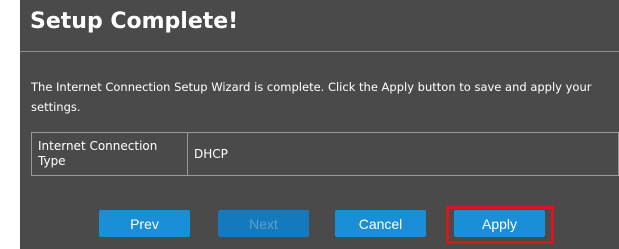 This screenshot has height=249, width=619. What do you see at coordinates (403, 154) in the screenshot?
I see `connection-type-value: DHCP` at bounding box center [403, 154].